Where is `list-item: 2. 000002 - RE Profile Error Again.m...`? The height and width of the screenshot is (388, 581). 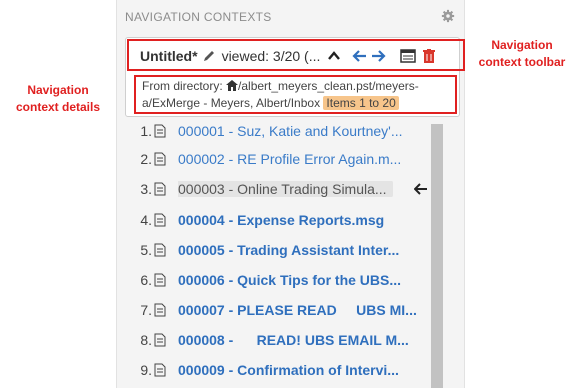 list-item: 2. 000002 - RE Profile Error Again.m... is located at coordinates (275, 159).